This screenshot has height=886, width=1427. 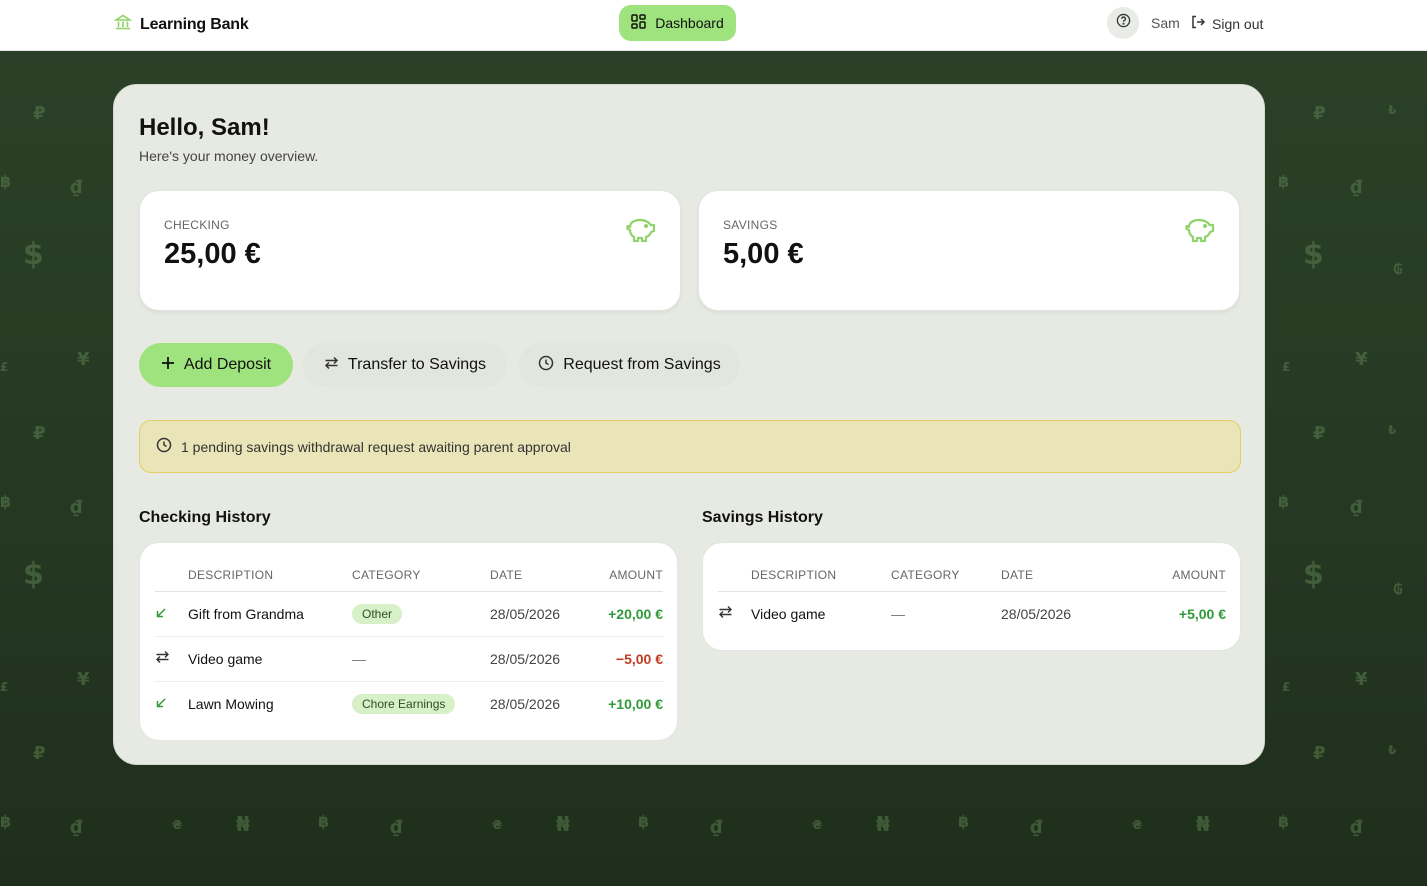 What do you see at coordinates (421, 614) in the screenshot?
I see `row-category: Other` at bounding box center [421, 614].